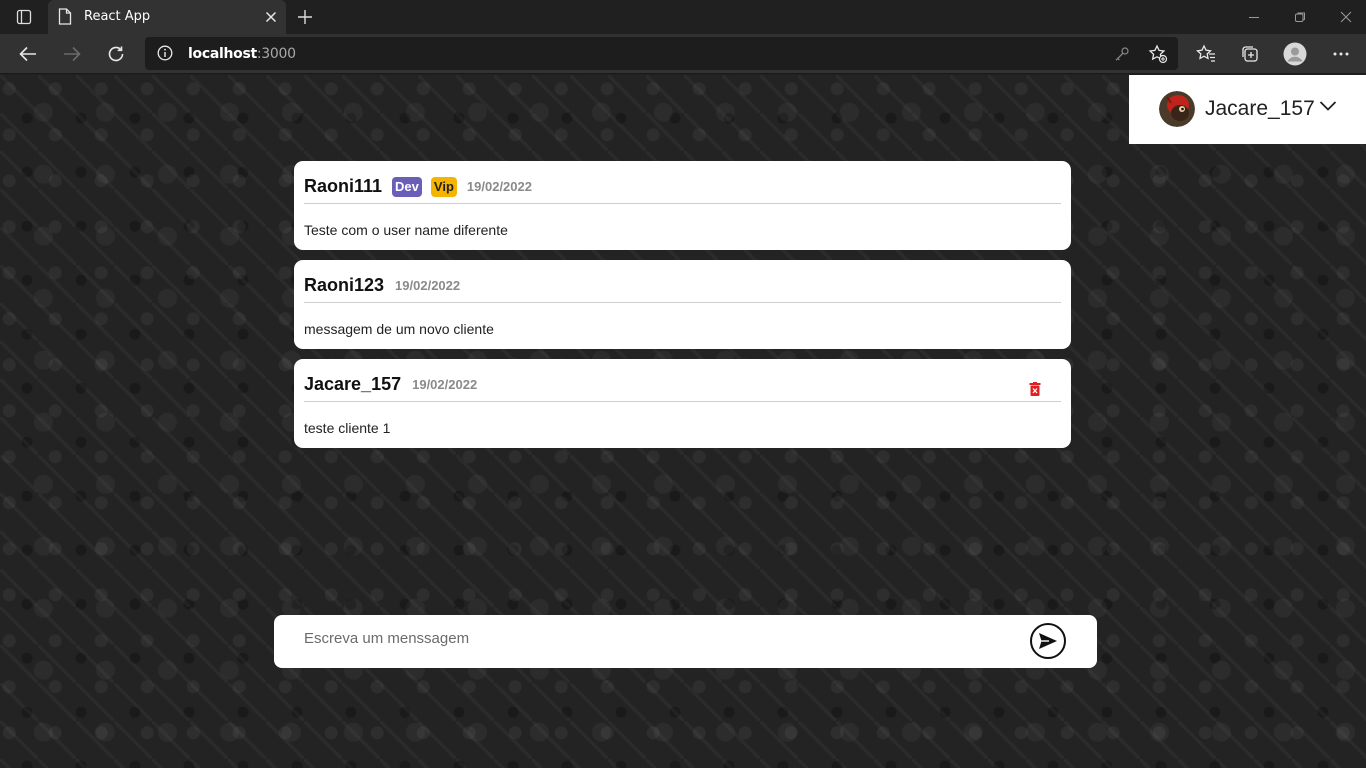  I want to click on collections-icon, so click(1250, 54).